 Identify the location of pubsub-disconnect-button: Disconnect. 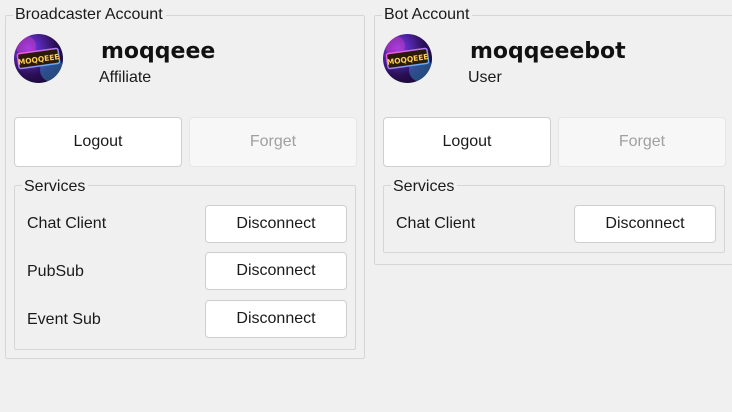
(276, 271).